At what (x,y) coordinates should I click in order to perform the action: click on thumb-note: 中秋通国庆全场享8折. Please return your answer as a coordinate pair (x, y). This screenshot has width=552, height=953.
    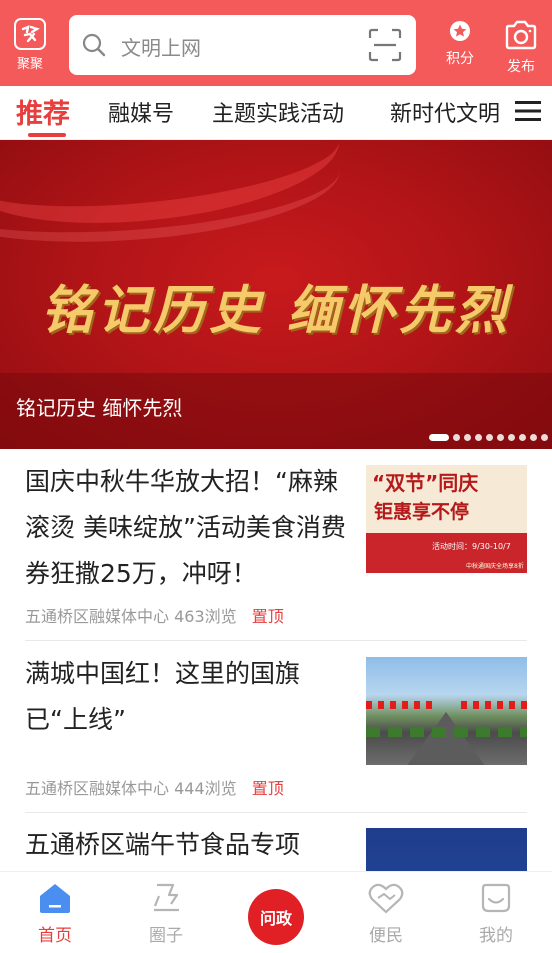
    Looking at the image, I should click on (495, 566).